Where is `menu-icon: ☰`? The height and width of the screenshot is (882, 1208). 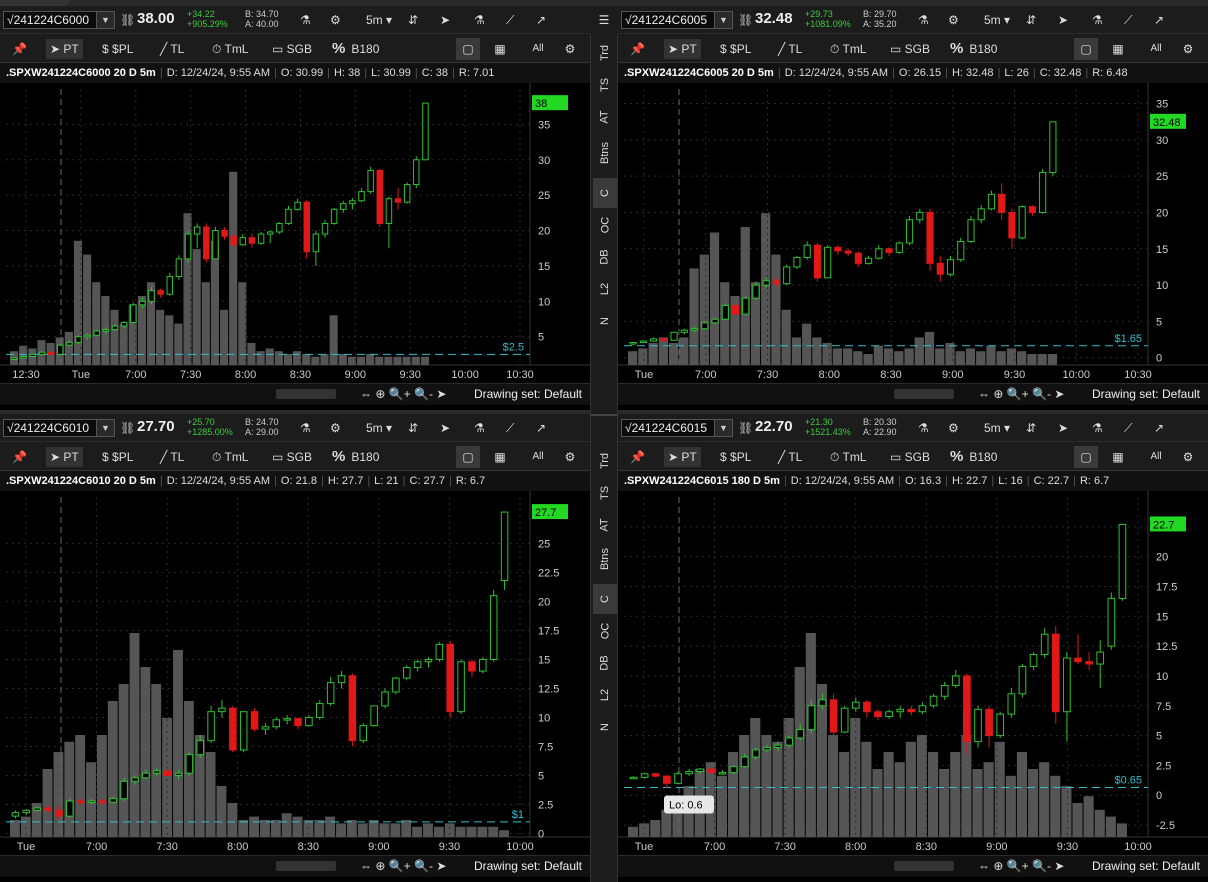
menu-icon: ☰ is located at coordinates (604, 20).